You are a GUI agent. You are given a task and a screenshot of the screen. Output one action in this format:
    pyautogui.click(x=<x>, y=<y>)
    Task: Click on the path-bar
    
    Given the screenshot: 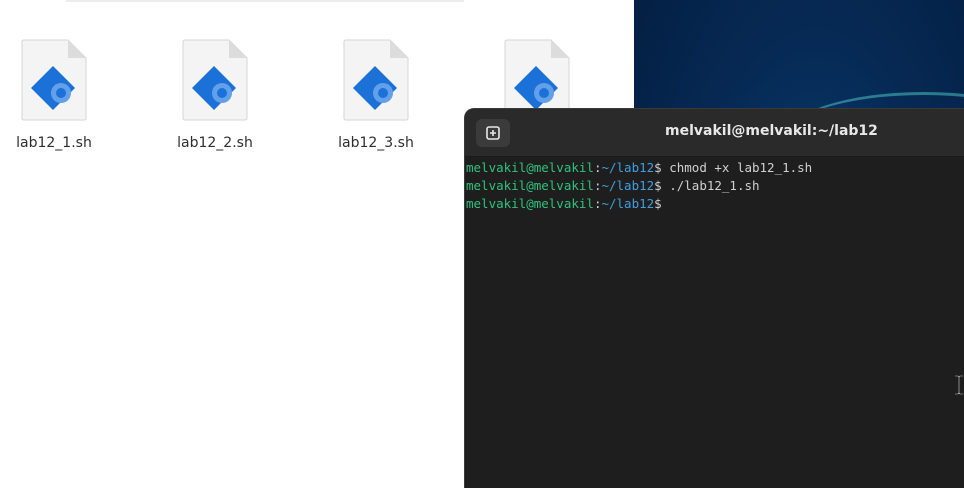 What is the action you would take?
    pyautogui.click(x=265, y=1)
    